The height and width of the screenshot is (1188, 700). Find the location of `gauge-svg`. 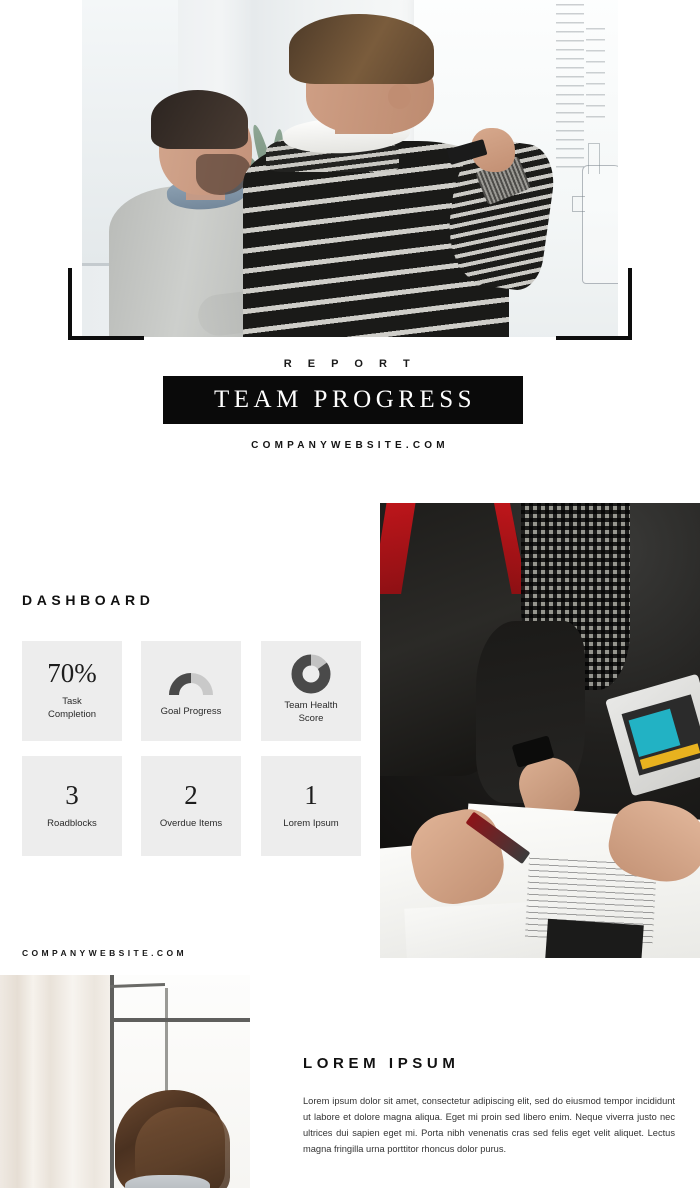

gauge-svg is located at coordinates (191, 683).